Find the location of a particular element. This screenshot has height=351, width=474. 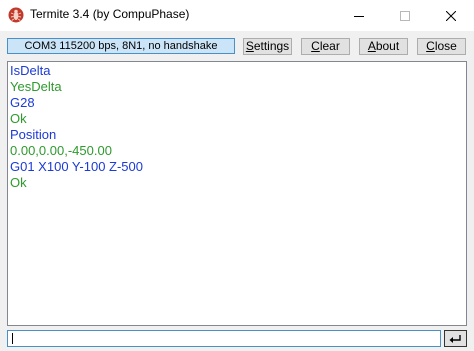

termite-icon is located at coordinates (16, 15).